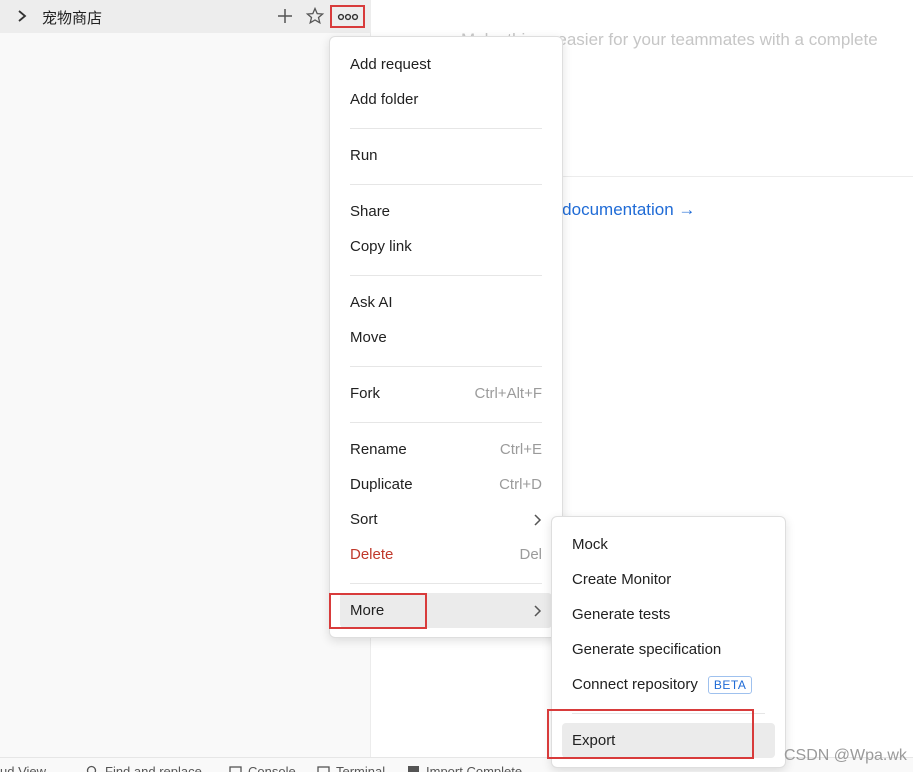  What do you see at coordinates (446, 519) in the screenshot?
I see `menu-item-sort: Sort` at bounding box center [446, 519].